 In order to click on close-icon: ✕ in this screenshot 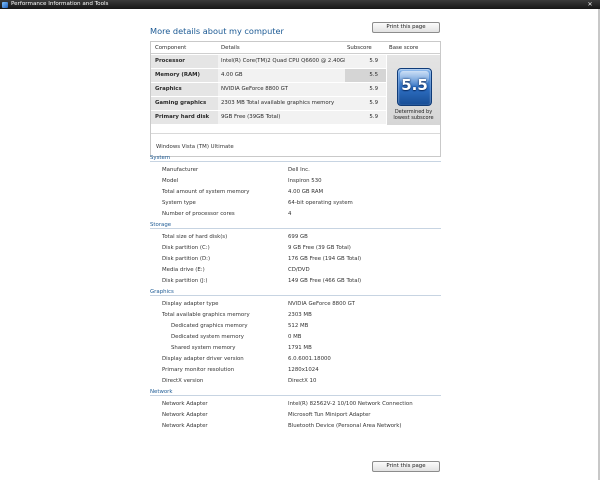, I will do `click(590, 4)`.